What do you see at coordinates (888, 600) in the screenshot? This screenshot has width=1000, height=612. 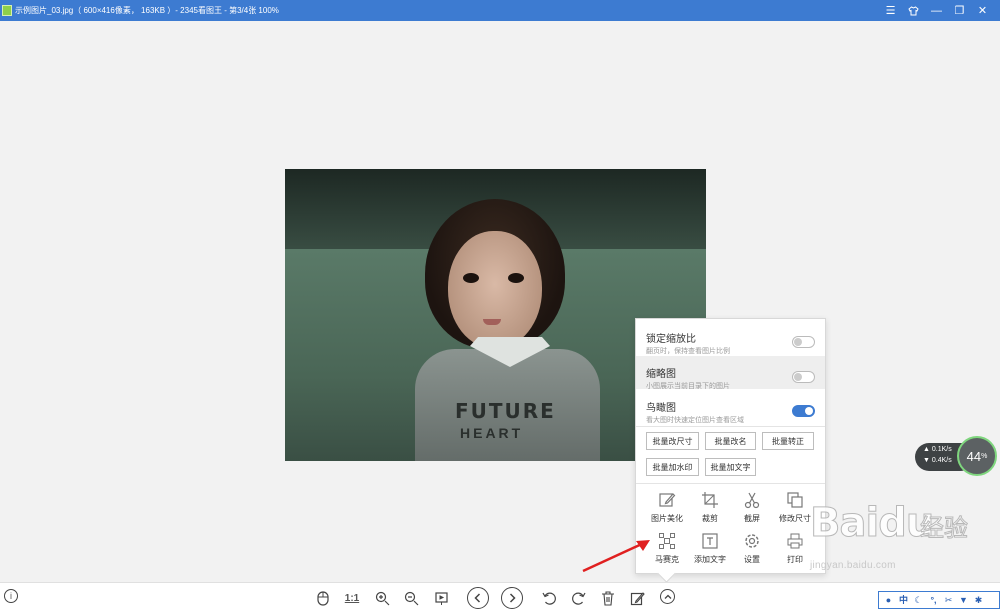 I see `user-icon: ●` at bounding box center [888, 600].